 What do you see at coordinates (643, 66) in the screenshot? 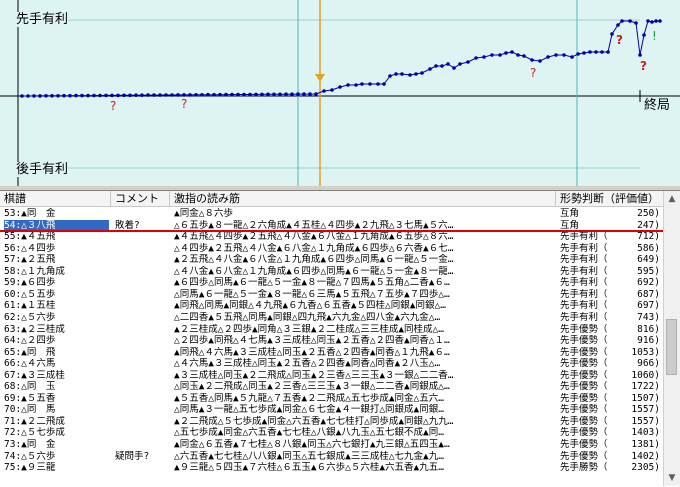
I see `mistake-mark-5: ?` at bounding box center [643, 66].